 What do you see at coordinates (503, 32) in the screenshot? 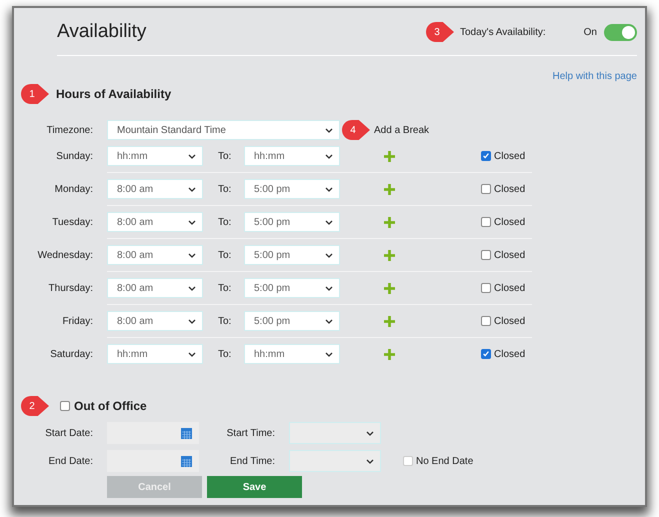
I see `todays-availability-label: Today's Availability:` at bounding box center [503, 32].